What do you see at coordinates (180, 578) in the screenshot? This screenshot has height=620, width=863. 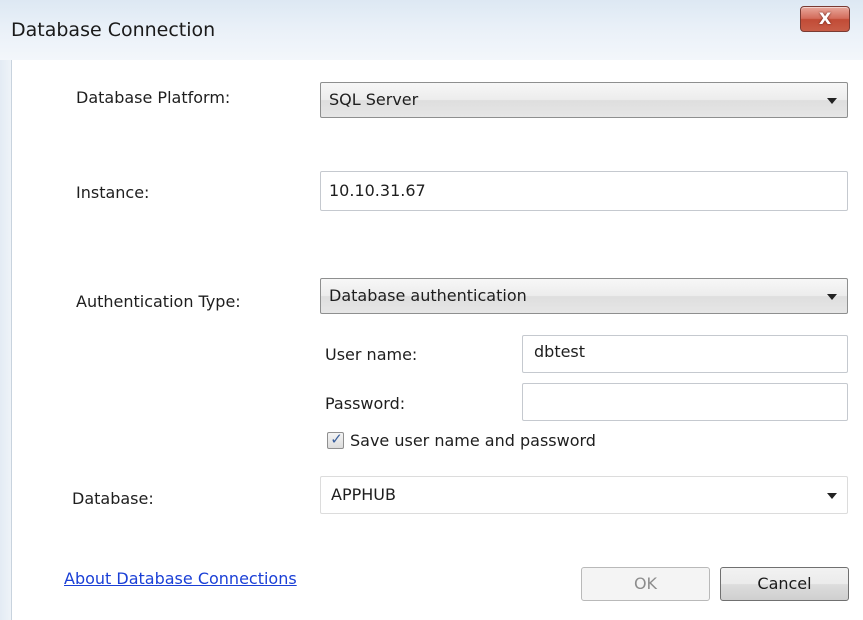 I see `about-connections-link: About Database Connections` at bounding box center [180, 578].